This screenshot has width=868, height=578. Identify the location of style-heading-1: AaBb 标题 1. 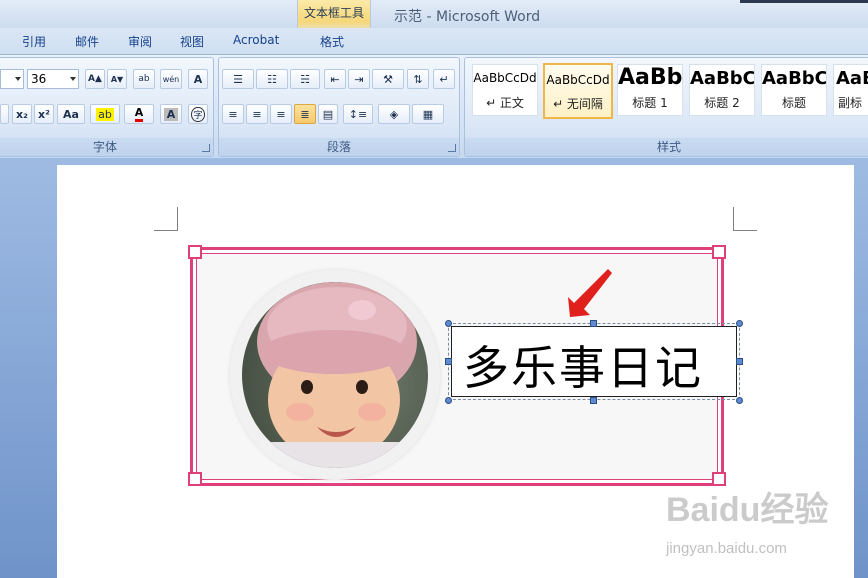
(650, 90).